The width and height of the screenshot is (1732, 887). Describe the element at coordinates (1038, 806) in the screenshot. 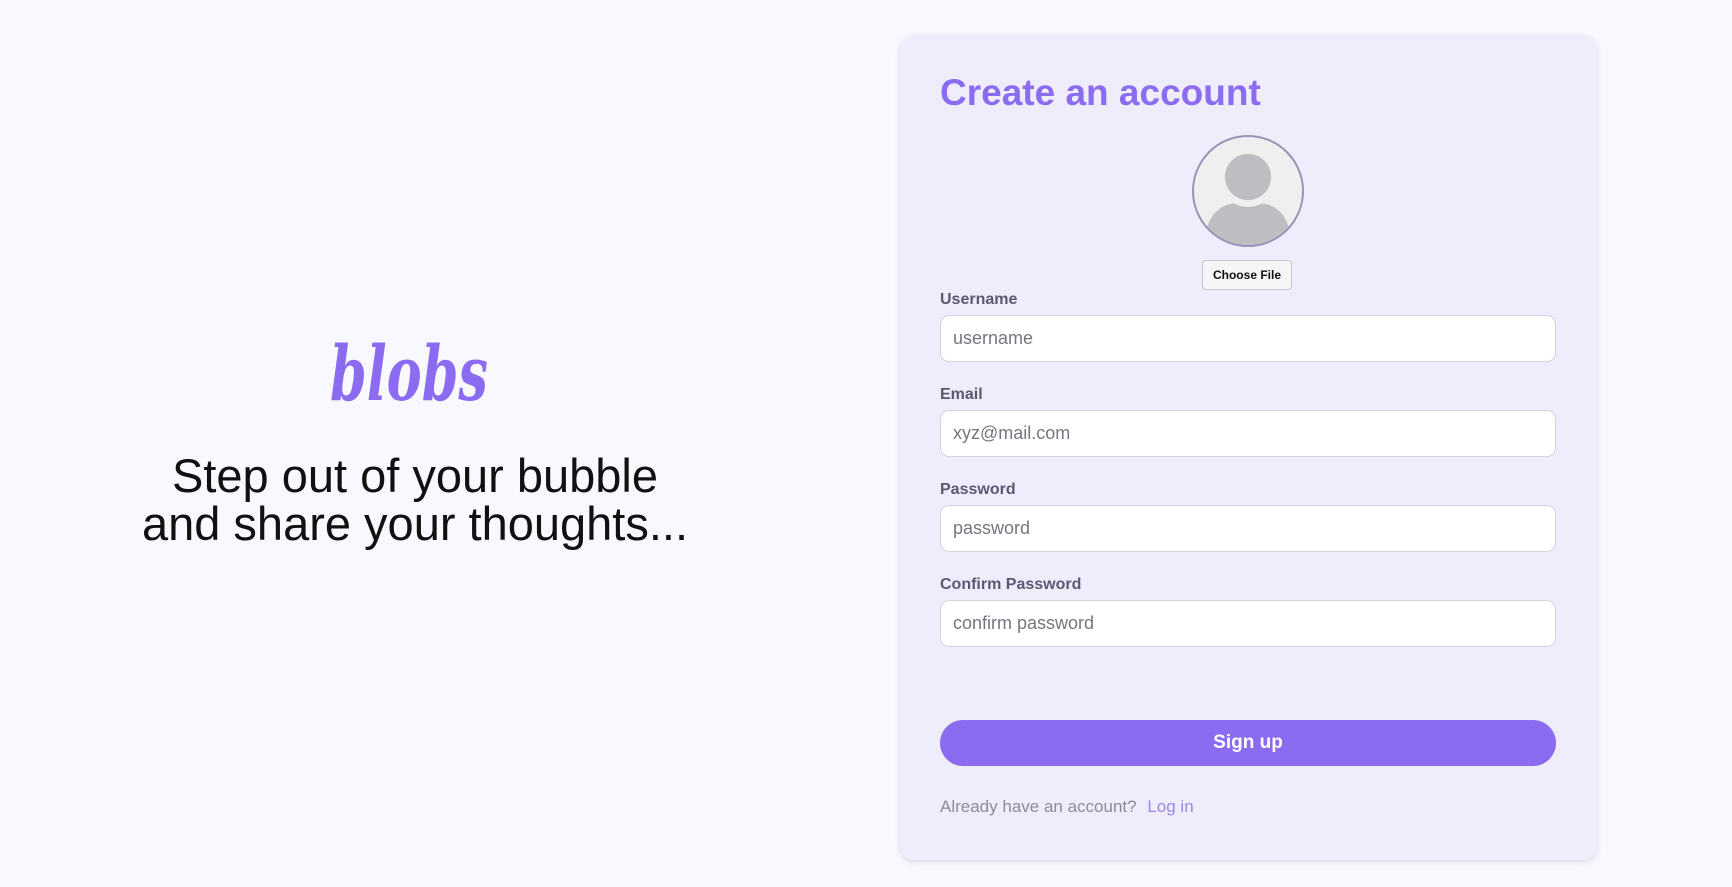

I see `login-prompt-text: Already have an account?` at that location.